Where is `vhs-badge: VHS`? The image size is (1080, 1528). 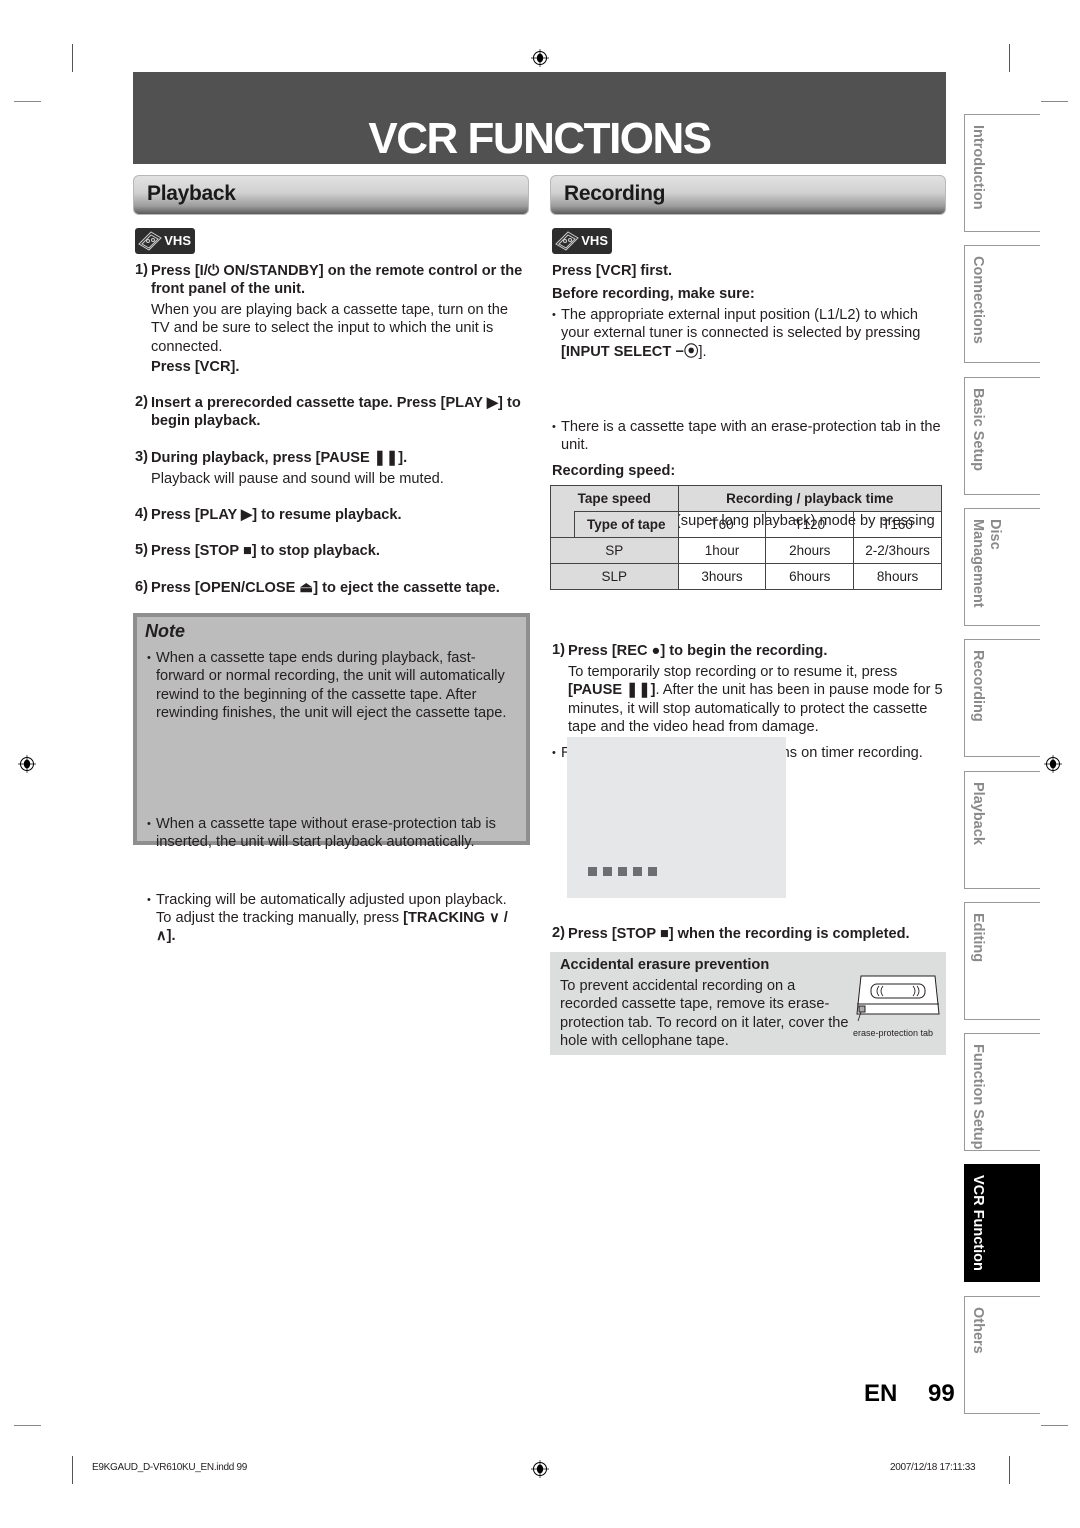
vhs-badge: VHS is located at coordinates (582, 241).